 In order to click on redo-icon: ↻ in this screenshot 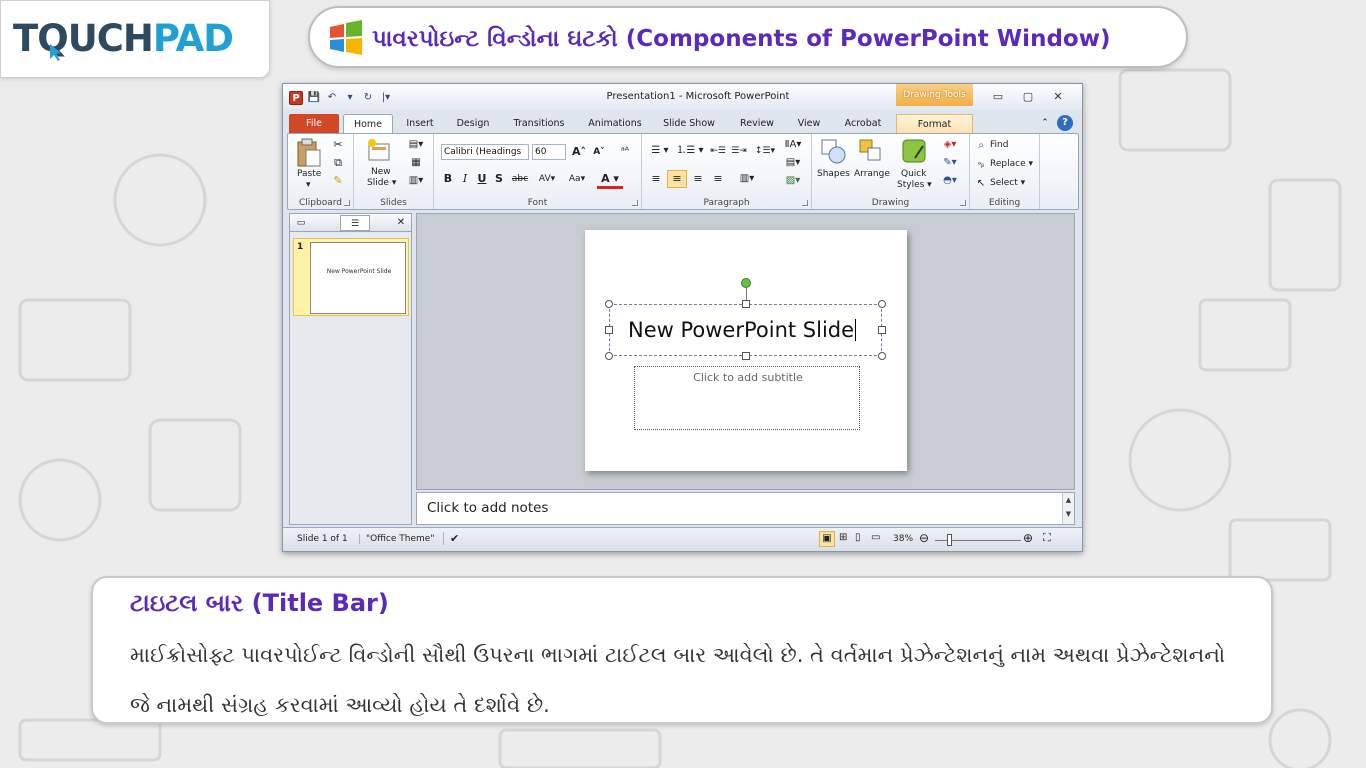, I will do `click(368, 98)`.